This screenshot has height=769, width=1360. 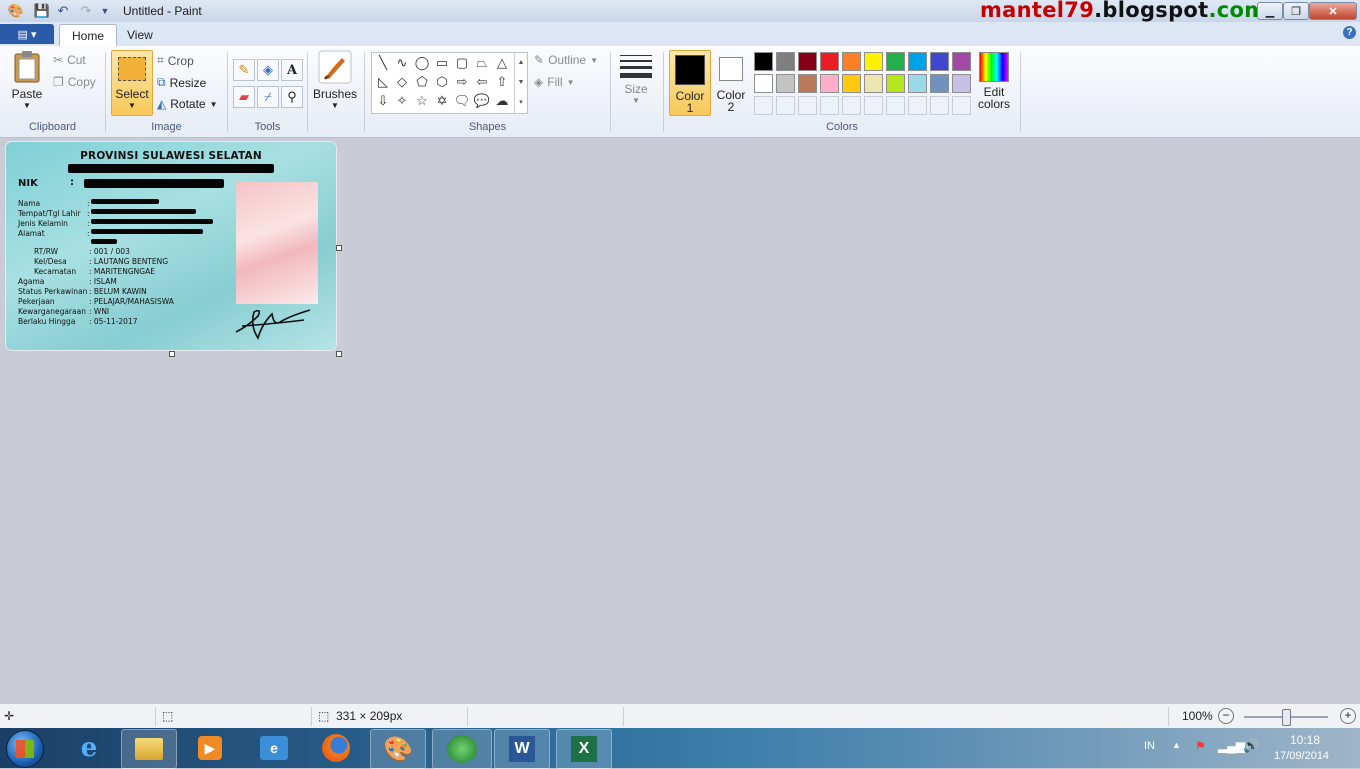 I want to click on clock-date: 17/09/2014, so click(x=1301, y=756).